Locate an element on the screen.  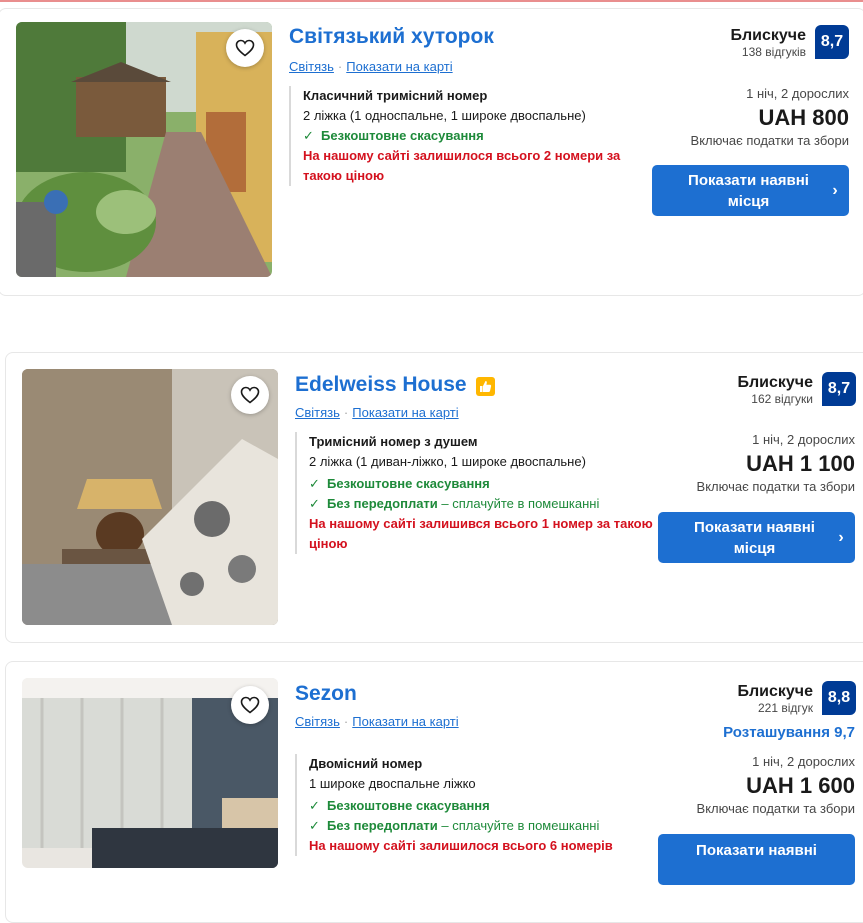
price: UAH 1 100 is located at coordinates (800, 463).